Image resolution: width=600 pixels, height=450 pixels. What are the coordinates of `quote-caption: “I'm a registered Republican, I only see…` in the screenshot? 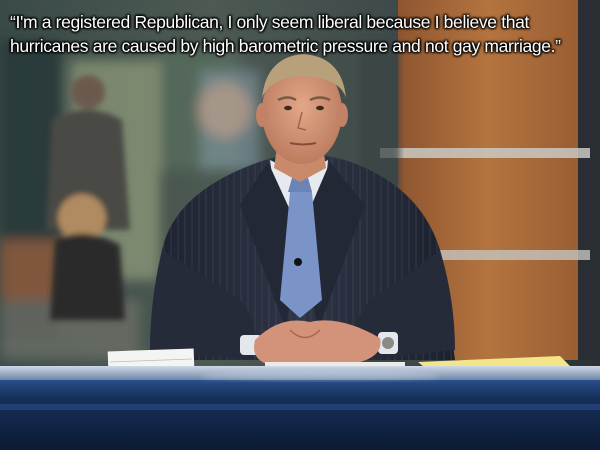 It's located at (302, 34).